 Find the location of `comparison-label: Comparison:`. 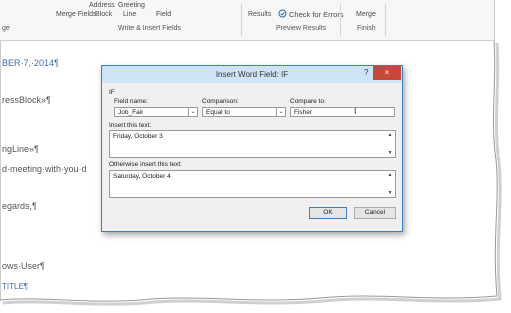

comparison-label: Comparison: is located at coordinates (220, 101).